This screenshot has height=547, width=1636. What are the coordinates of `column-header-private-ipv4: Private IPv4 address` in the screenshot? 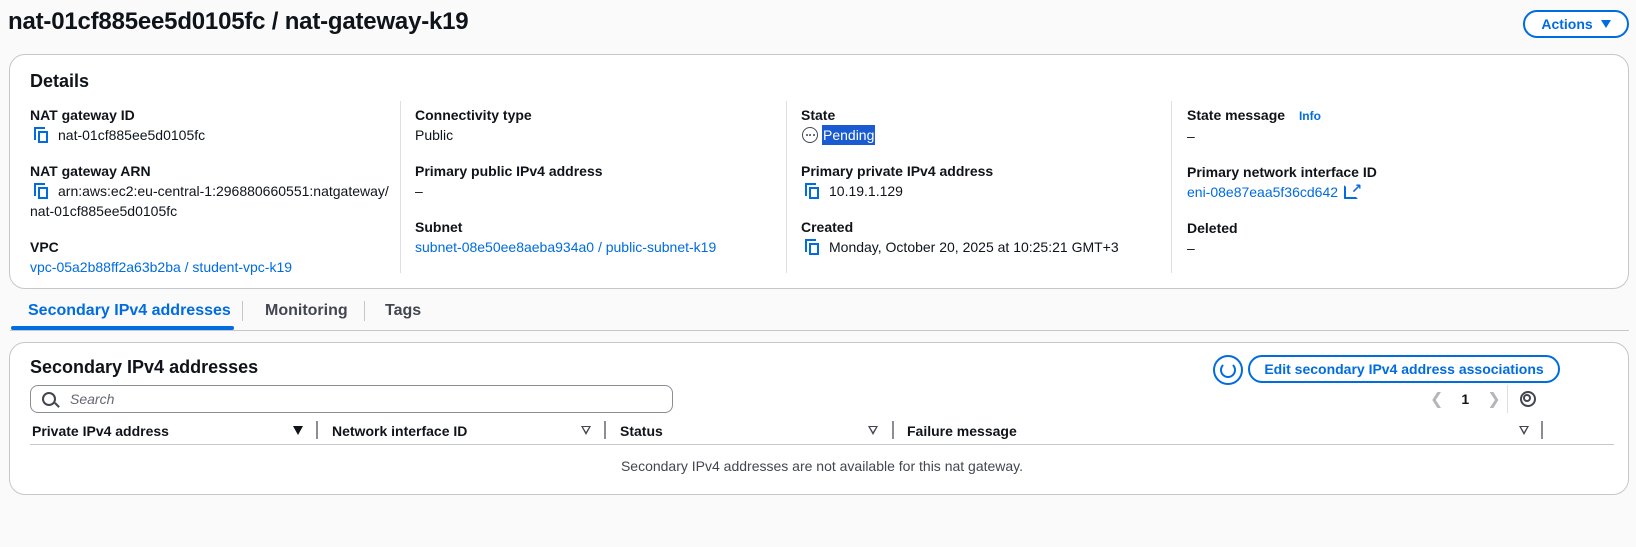 It's located at (100, 431).